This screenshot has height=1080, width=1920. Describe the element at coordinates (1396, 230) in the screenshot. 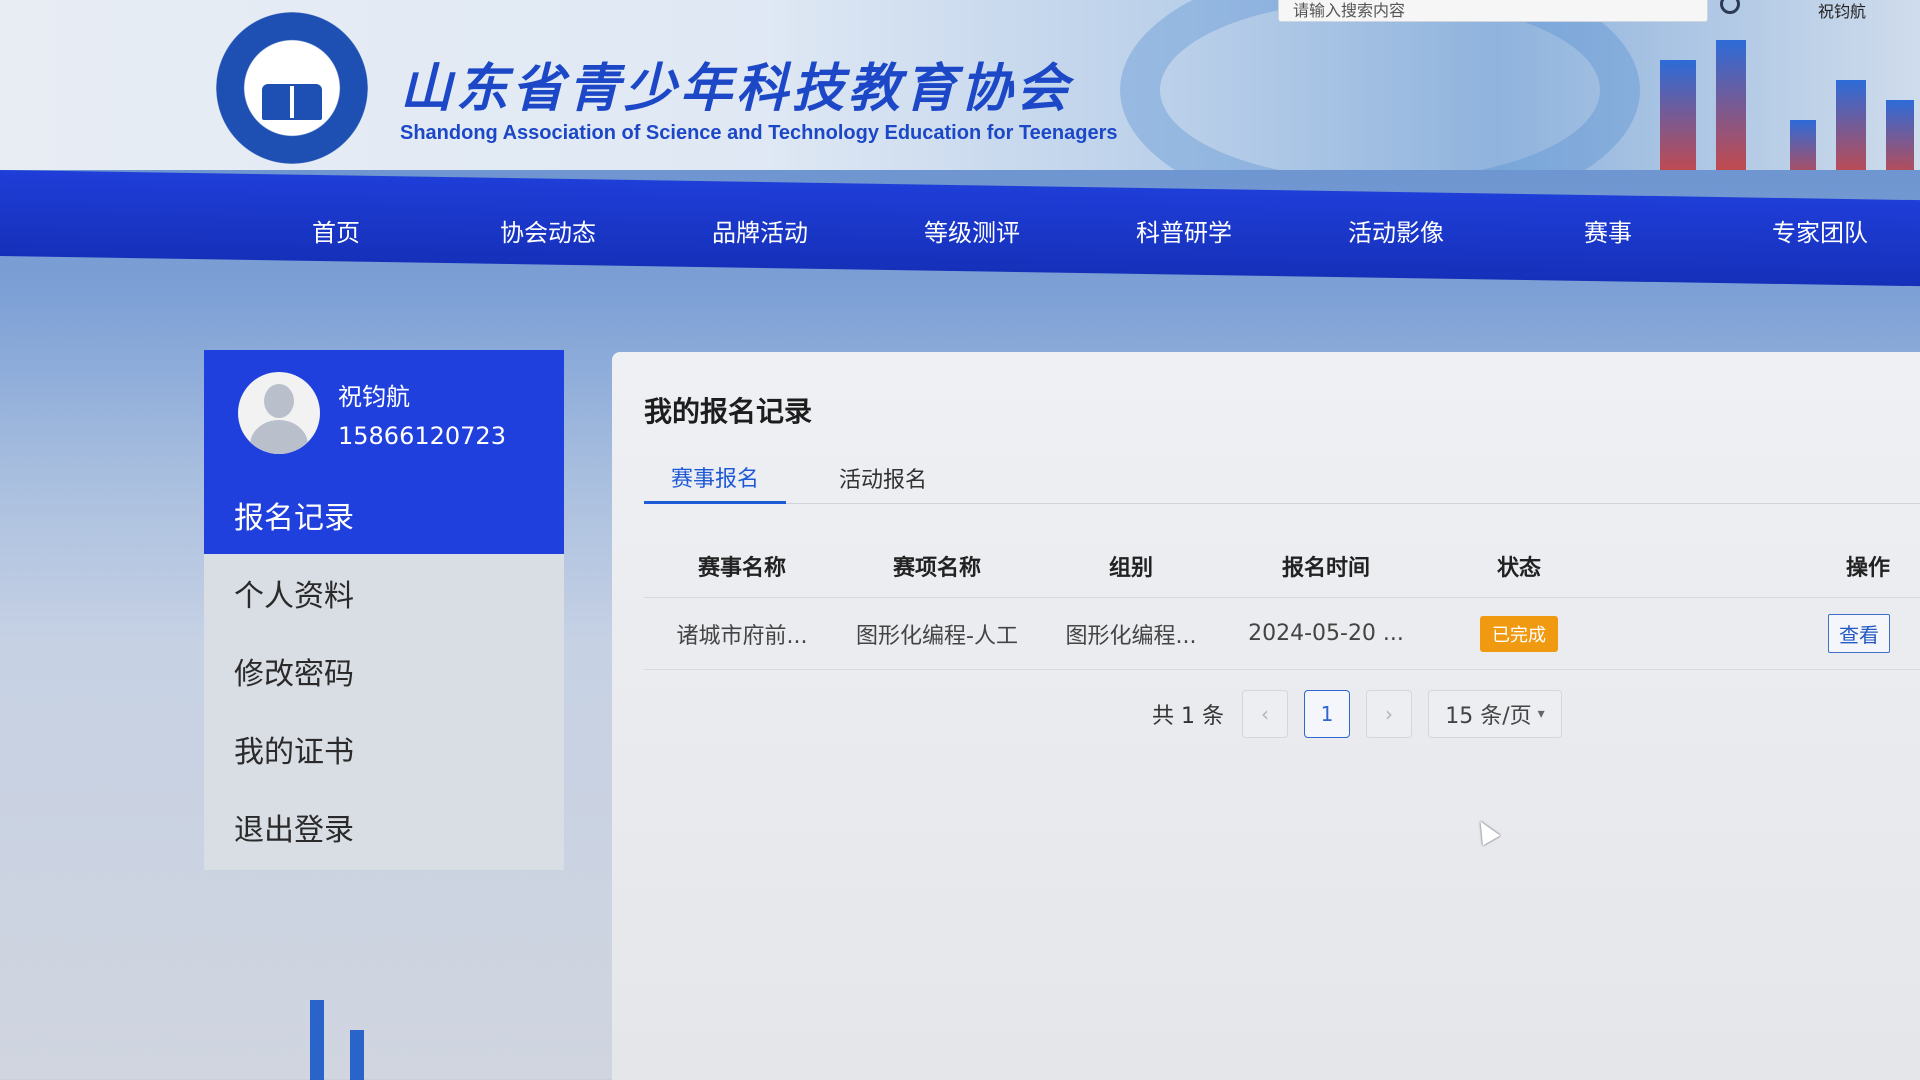

I see `nav-item-activity-gallery: 活动影像` at that location.